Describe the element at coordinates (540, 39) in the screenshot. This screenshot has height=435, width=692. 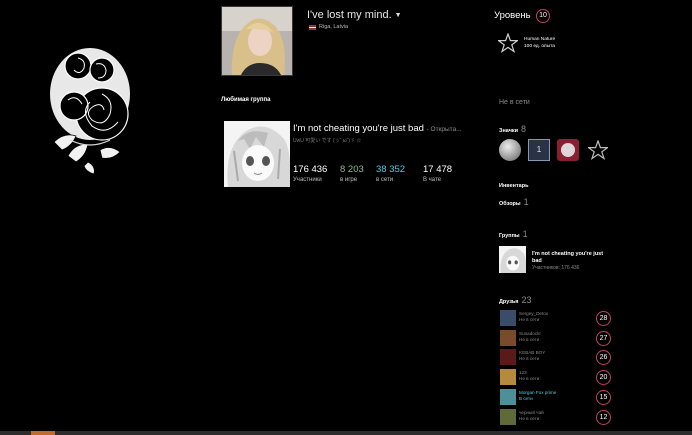
I see `featured-badge-name: Human Nature` at that location.